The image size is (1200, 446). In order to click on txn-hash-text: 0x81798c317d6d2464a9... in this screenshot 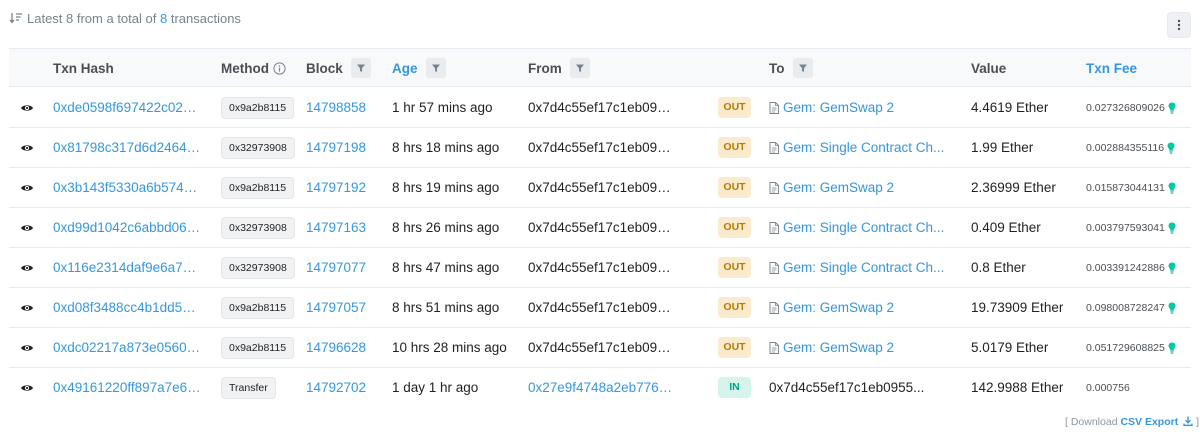, I will do `click(128, 147)`.